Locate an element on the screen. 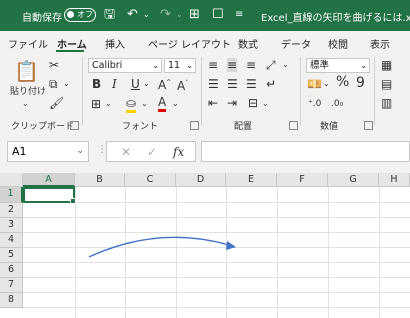  font-color-icon: A is located at coordinates (162, 103).